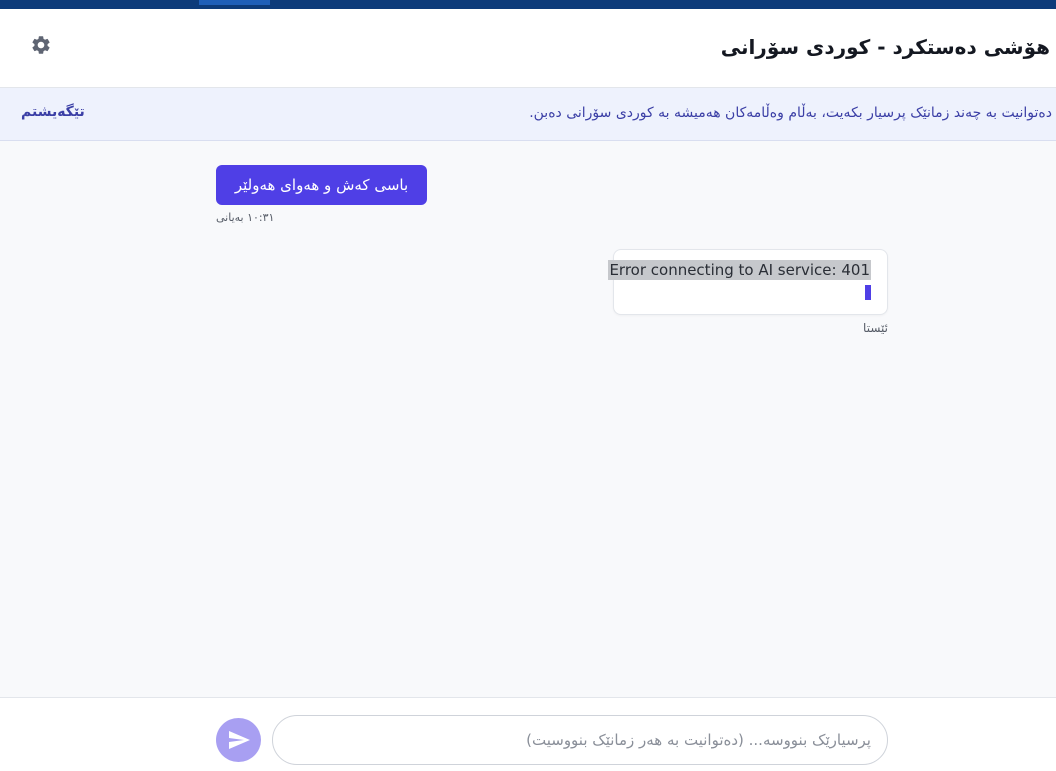  Describe the element at coordinates (245, 217) in the screenshot. I see `user-message-timestamp: ١٠:٣١ بەیانی` at that location.